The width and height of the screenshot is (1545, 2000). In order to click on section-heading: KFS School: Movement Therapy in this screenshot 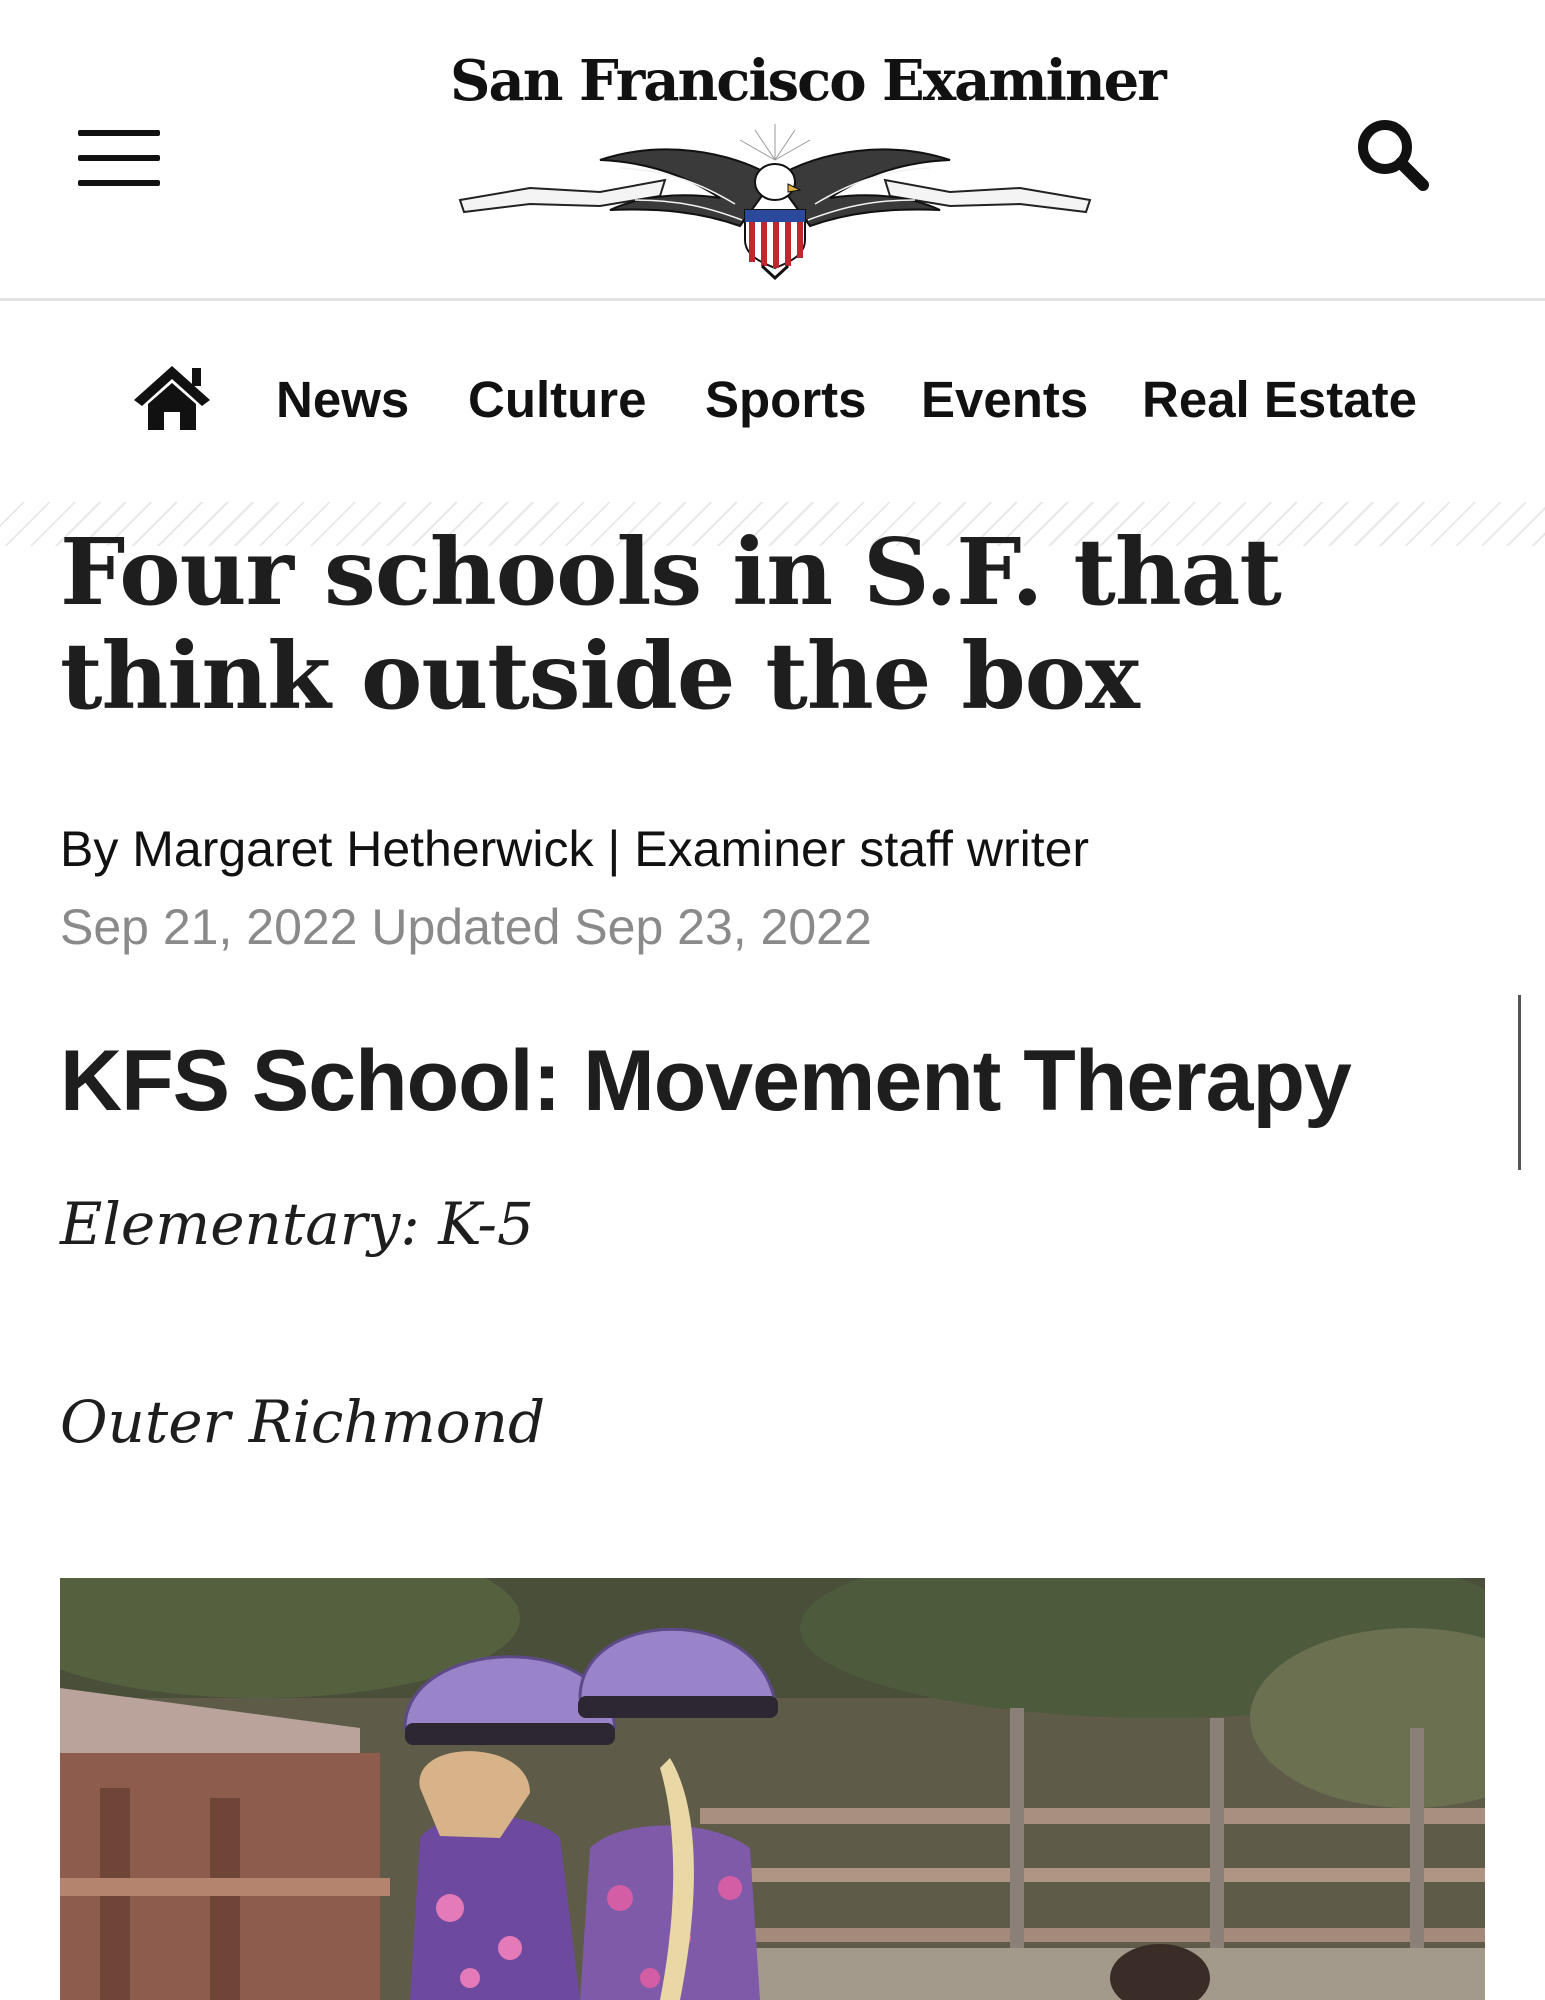, I will do `click(706, 1081)`.